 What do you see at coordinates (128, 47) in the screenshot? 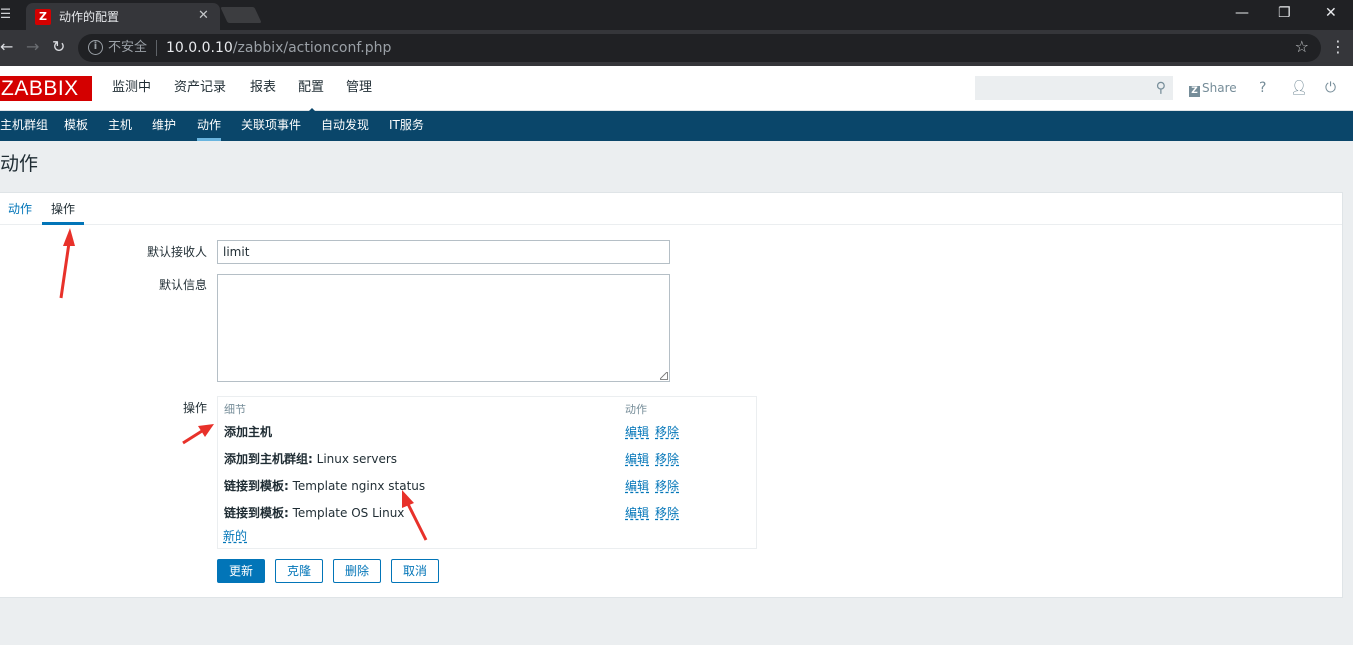
I see `security-label: 不安全` at bounding box center [128, 47].